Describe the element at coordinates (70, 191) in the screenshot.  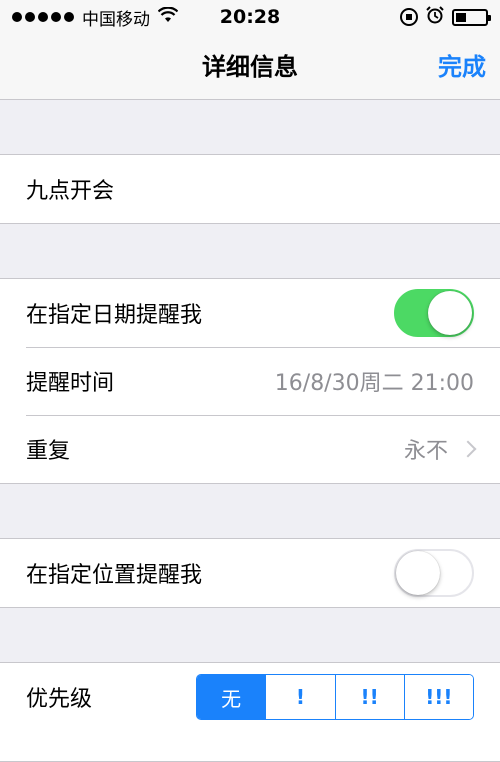
I see `reminder-title-text: 九点开会` at that location.